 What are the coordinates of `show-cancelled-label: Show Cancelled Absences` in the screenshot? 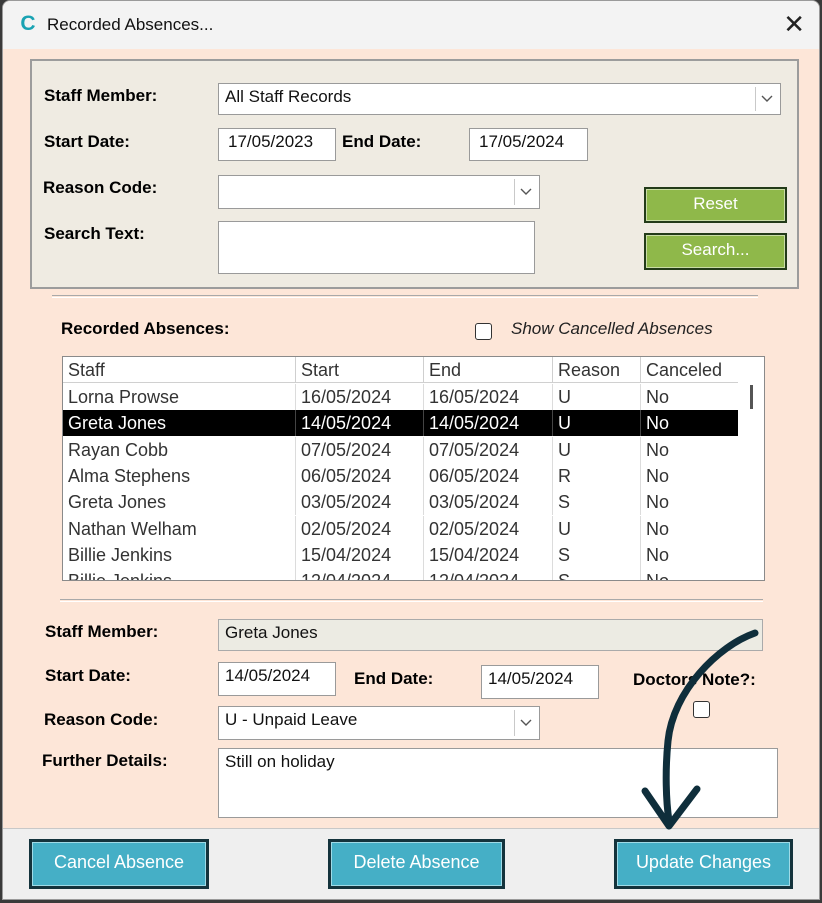 It's located at (612, 328).